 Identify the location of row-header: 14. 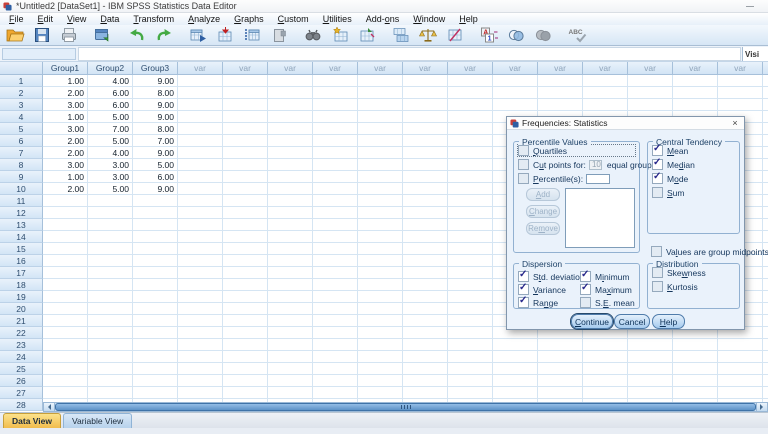
(21, 237).